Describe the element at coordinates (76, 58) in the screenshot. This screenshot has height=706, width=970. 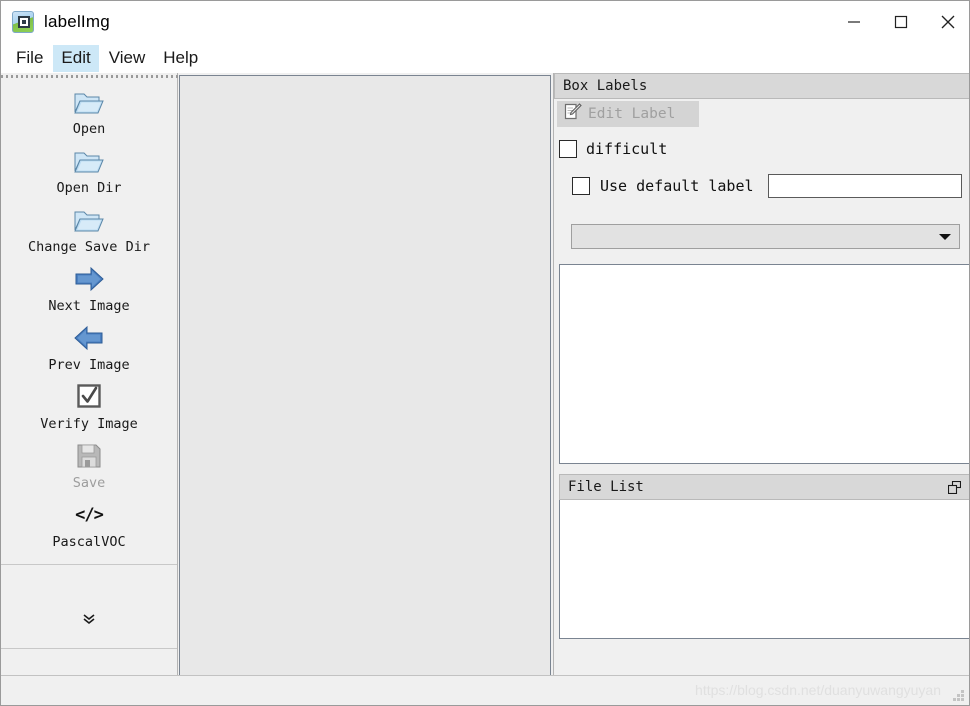
I see `menu-item-edit: Edit` at that location.